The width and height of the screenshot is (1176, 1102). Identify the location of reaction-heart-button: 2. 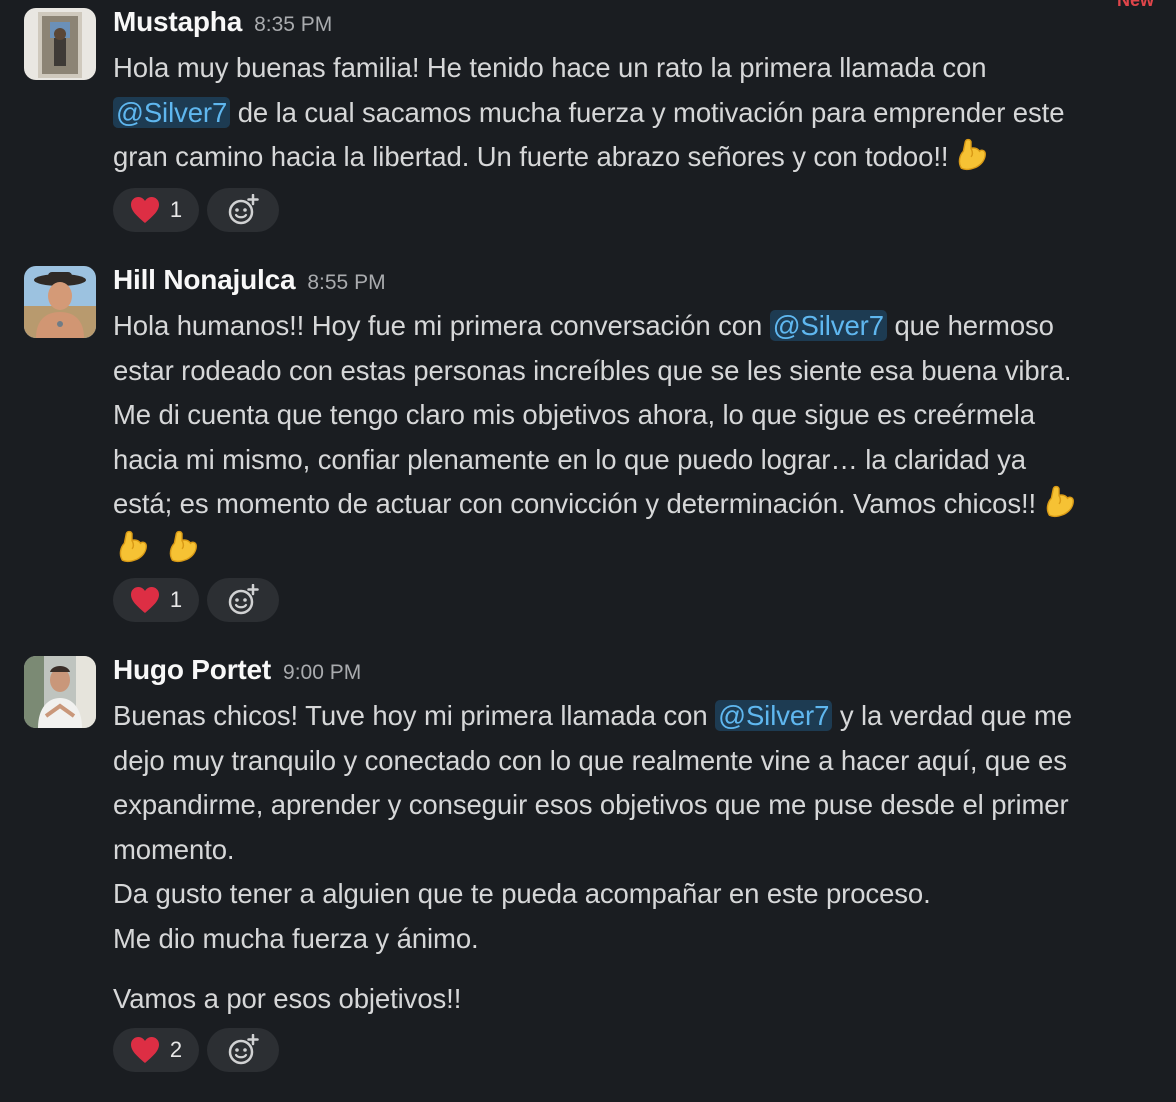
(156, 1050).